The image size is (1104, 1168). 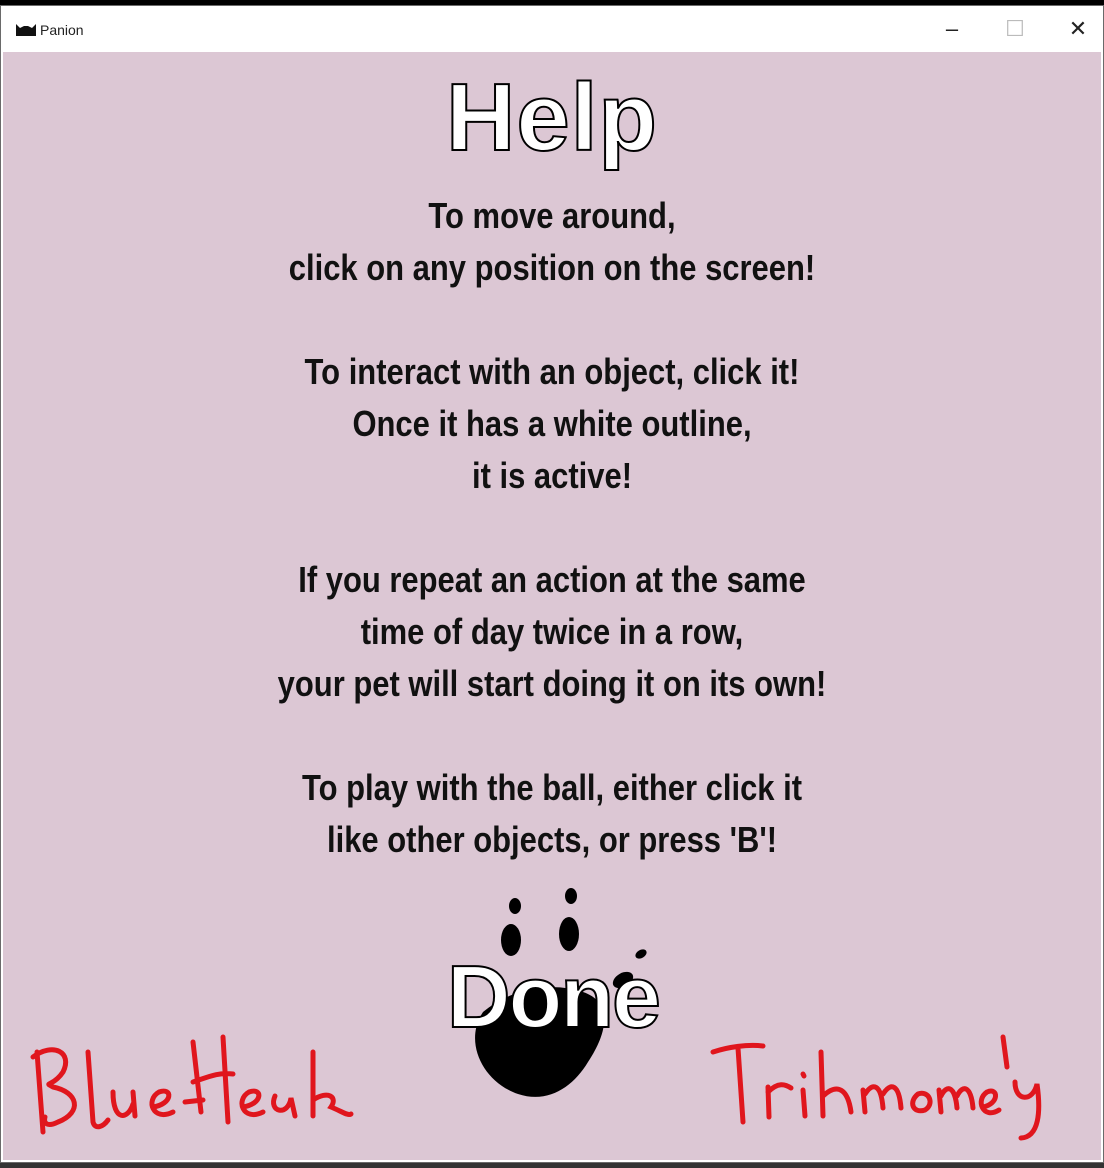 I want to click on close-button: ✕, so click(x=1075, y=29).